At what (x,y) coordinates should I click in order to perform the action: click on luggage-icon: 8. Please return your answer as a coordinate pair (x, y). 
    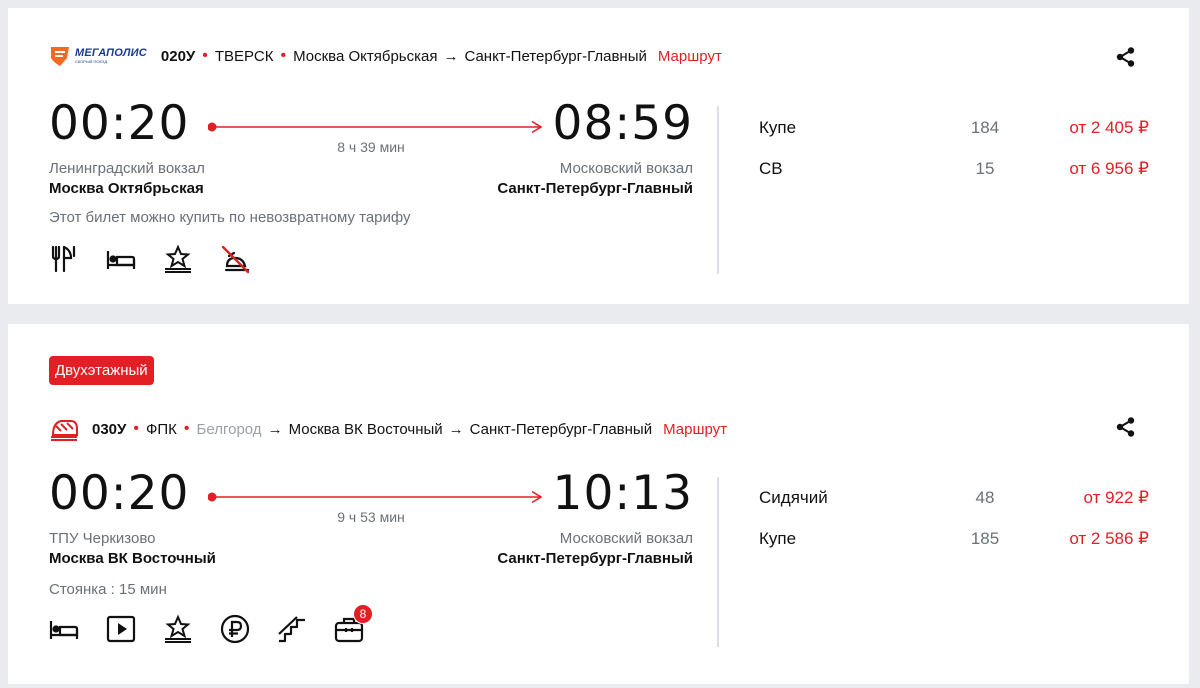
    Looking at the image, I should click on (353, 624).